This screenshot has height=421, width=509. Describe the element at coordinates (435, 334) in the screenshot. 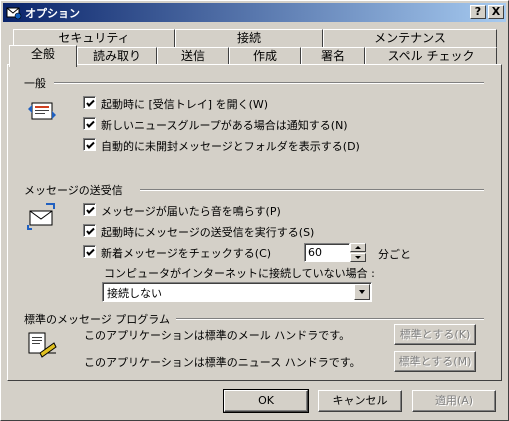

I see `make-default-mail-button: 標準とする(K)` at that location.